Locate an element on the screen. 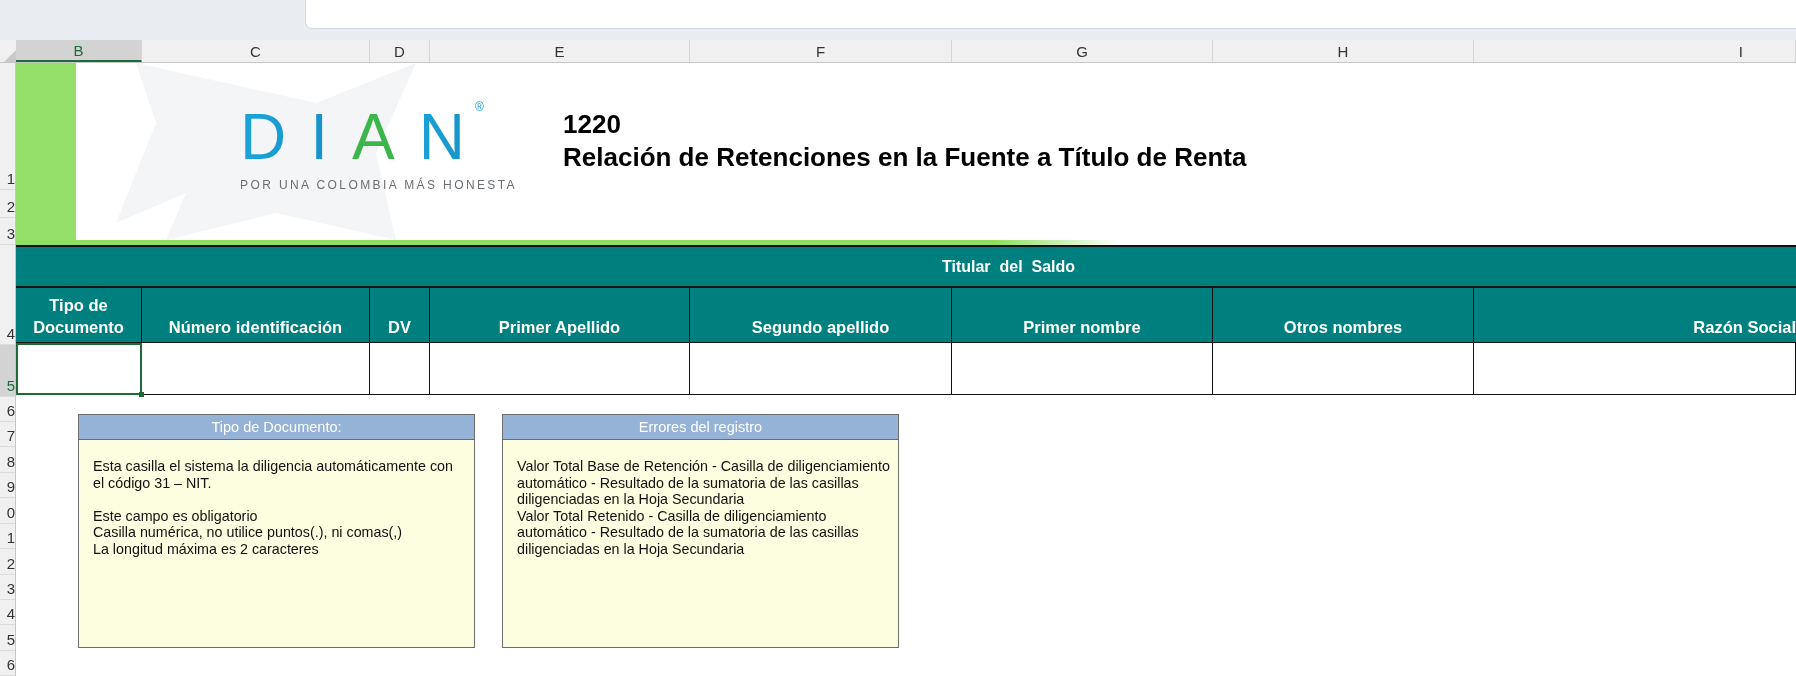 The width and height of the screenshot is (1796, 676). column-header: D is located at coordinates (400, 51).